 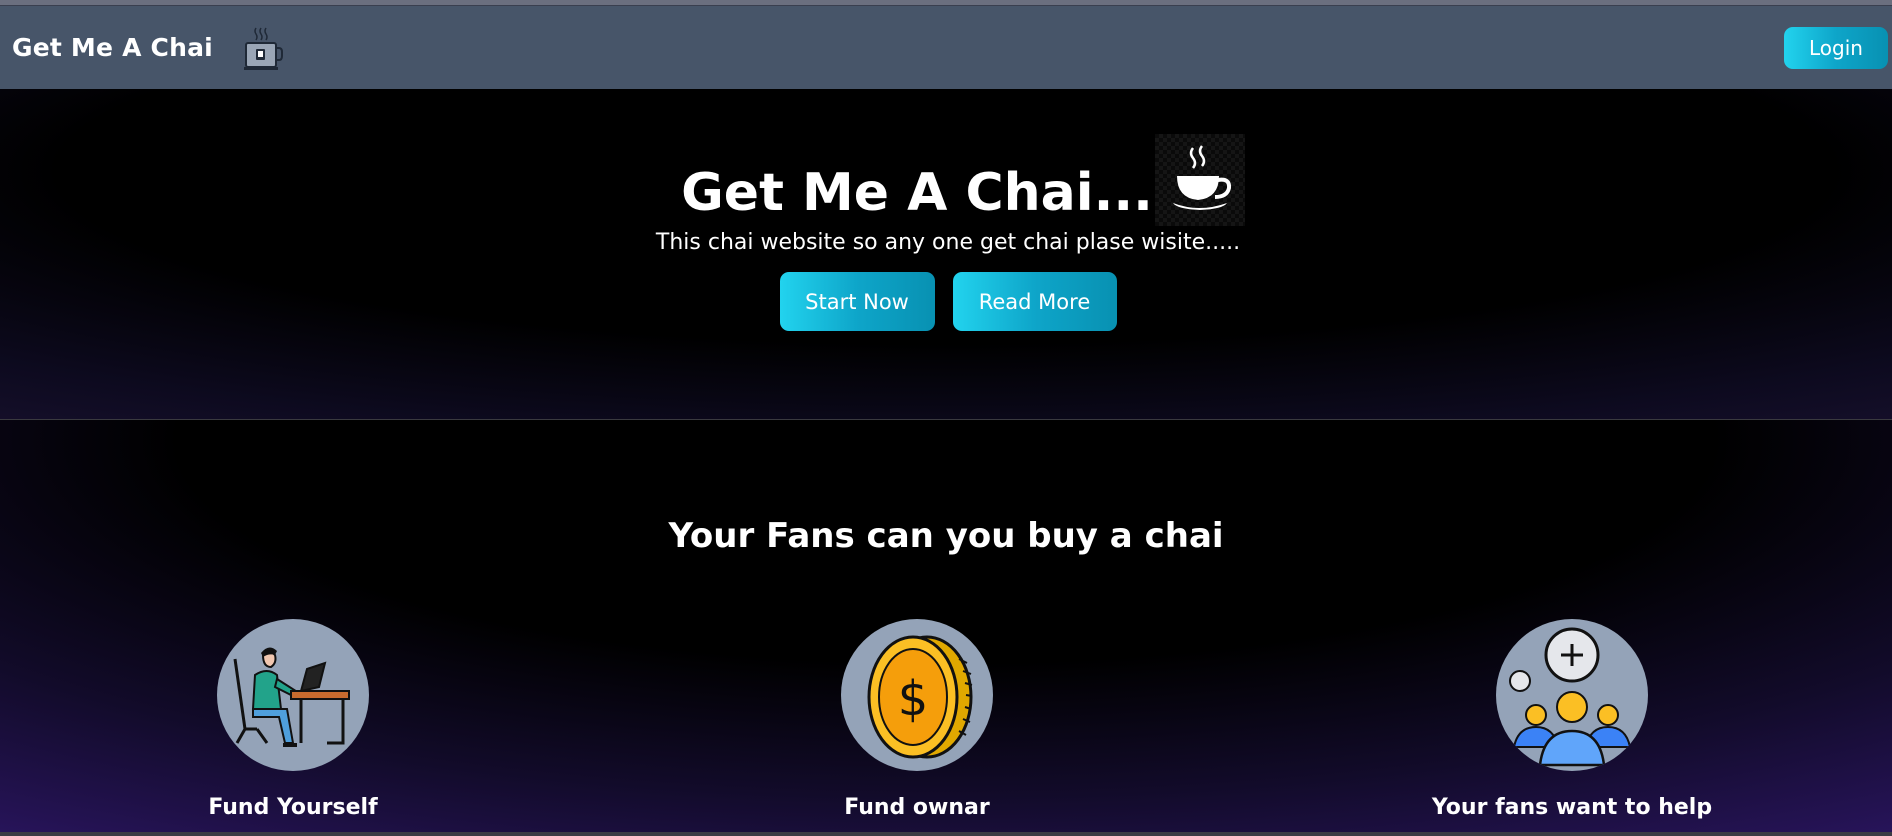 I want to click on coin-icon: $, so click(x=917, y=695).